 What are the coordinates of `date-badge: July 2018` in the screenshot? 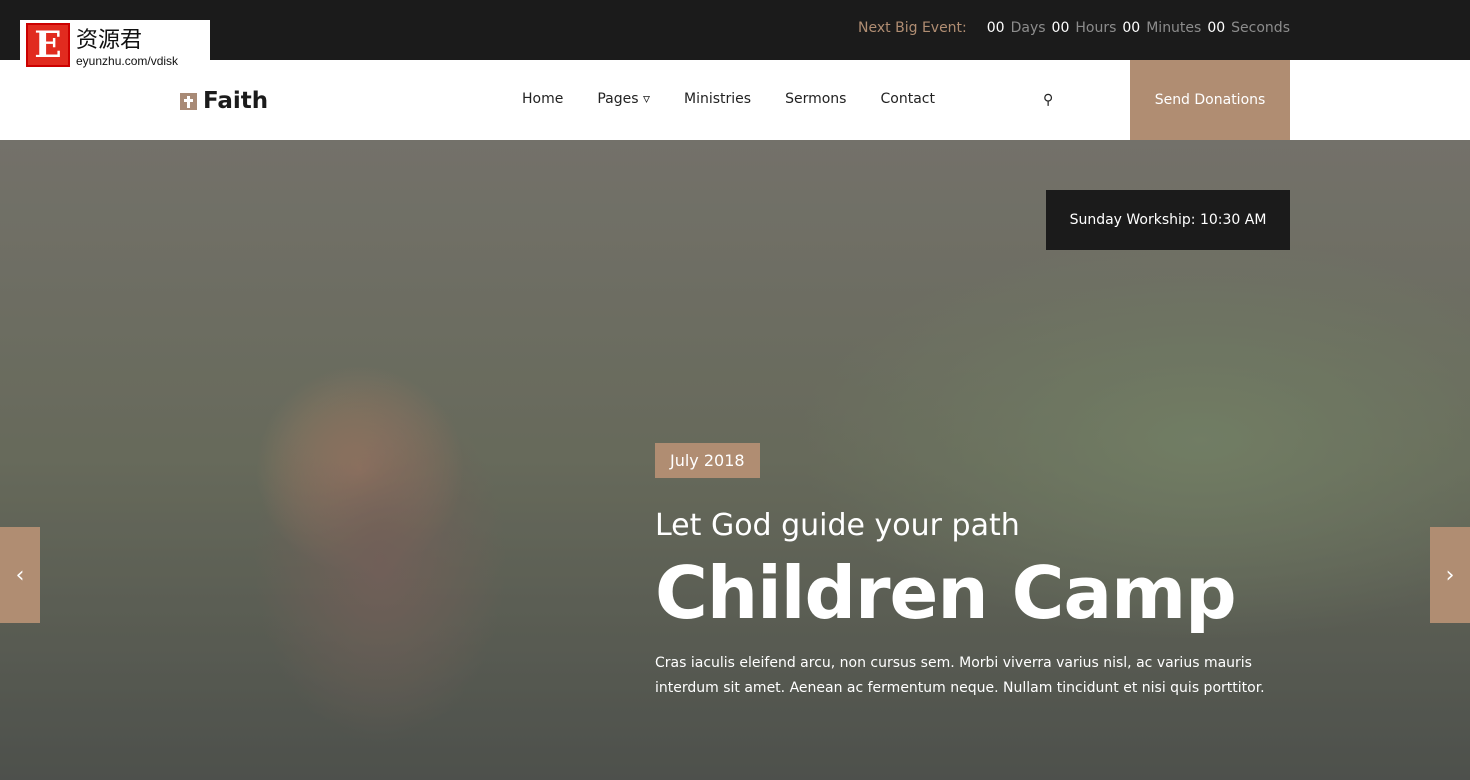 It's located at (707, 460).